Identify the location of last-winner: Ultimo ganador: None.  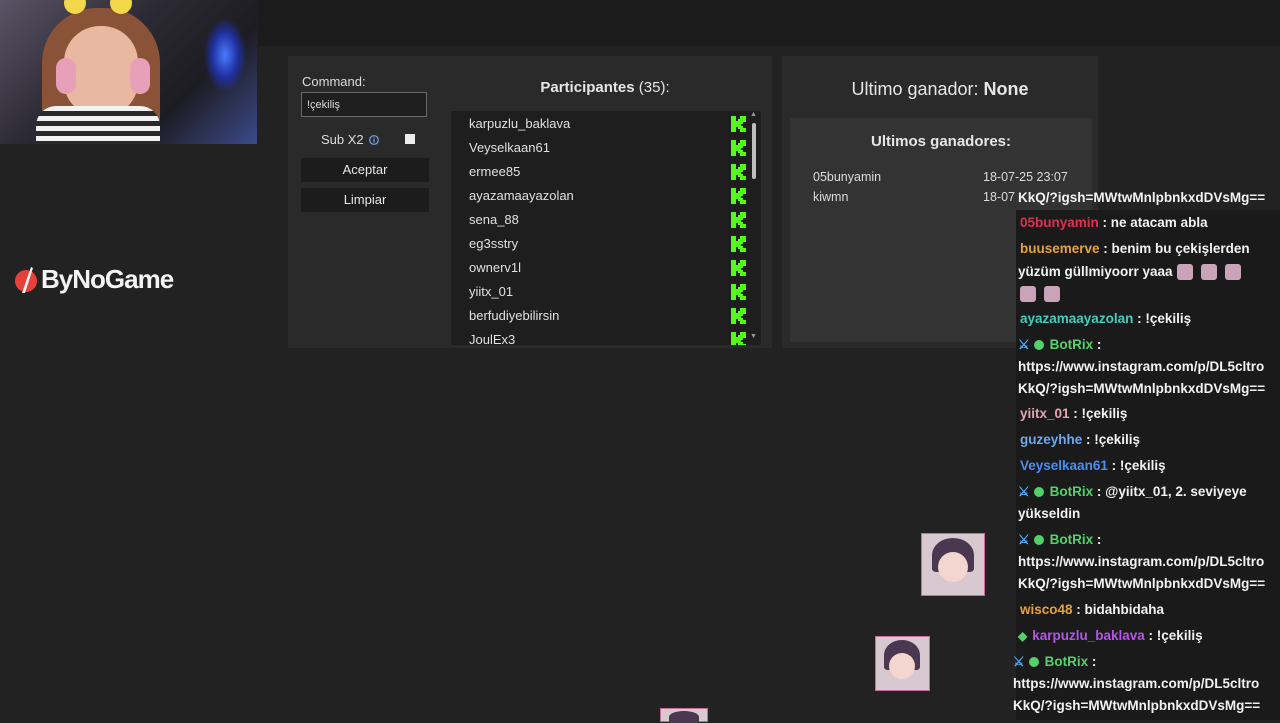
(940, 89).